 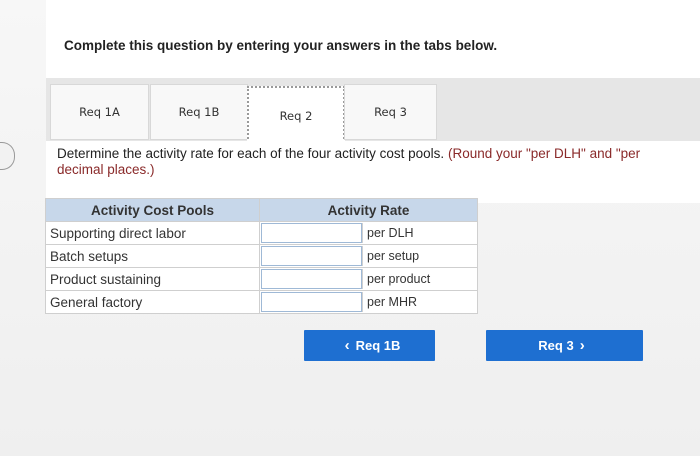 I want to click on pool-label: Supporting direct labor, so click(x=152, y=233).